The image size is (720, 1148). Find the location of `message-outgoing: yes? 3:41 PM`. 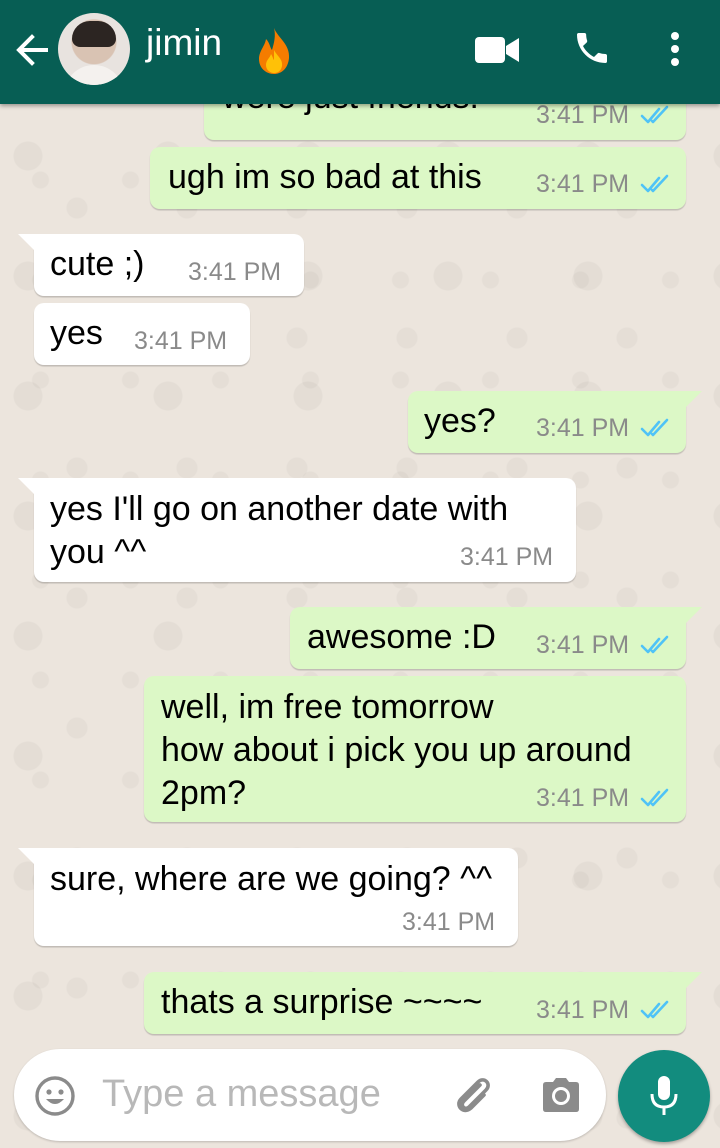

message-outgoing: yes? 3:41 PM is located at coordinates (555, 422).